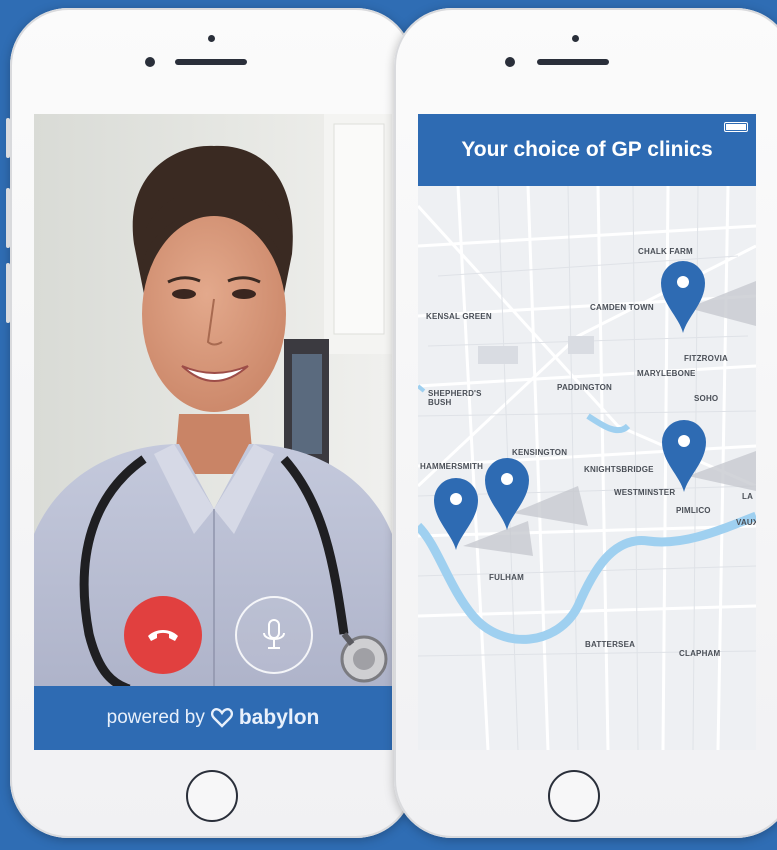 Image resolution: width=777 pixels, height=850 pixels. What do you see at coordinates (665, 251) in the screenshot?
I see `place-label: CHALK FARM` at bounding box center [665, 251].